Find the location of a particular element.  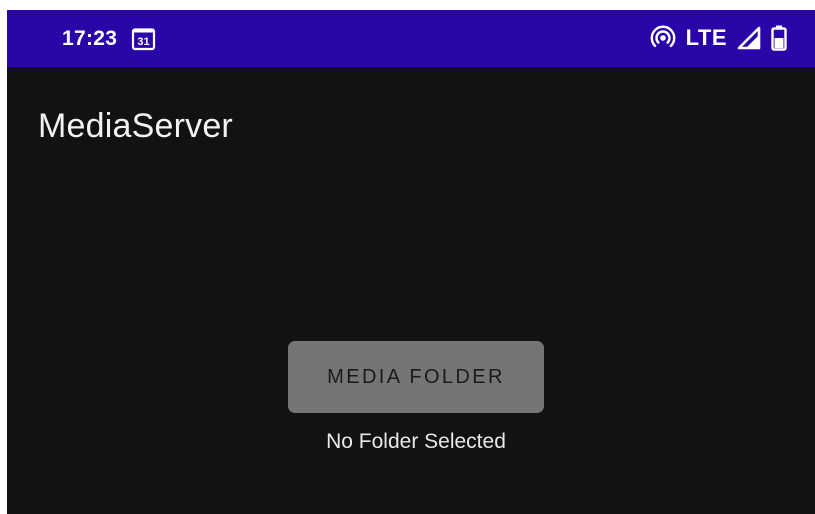

app-title: MediaServer is located at coordinates (135, 126).